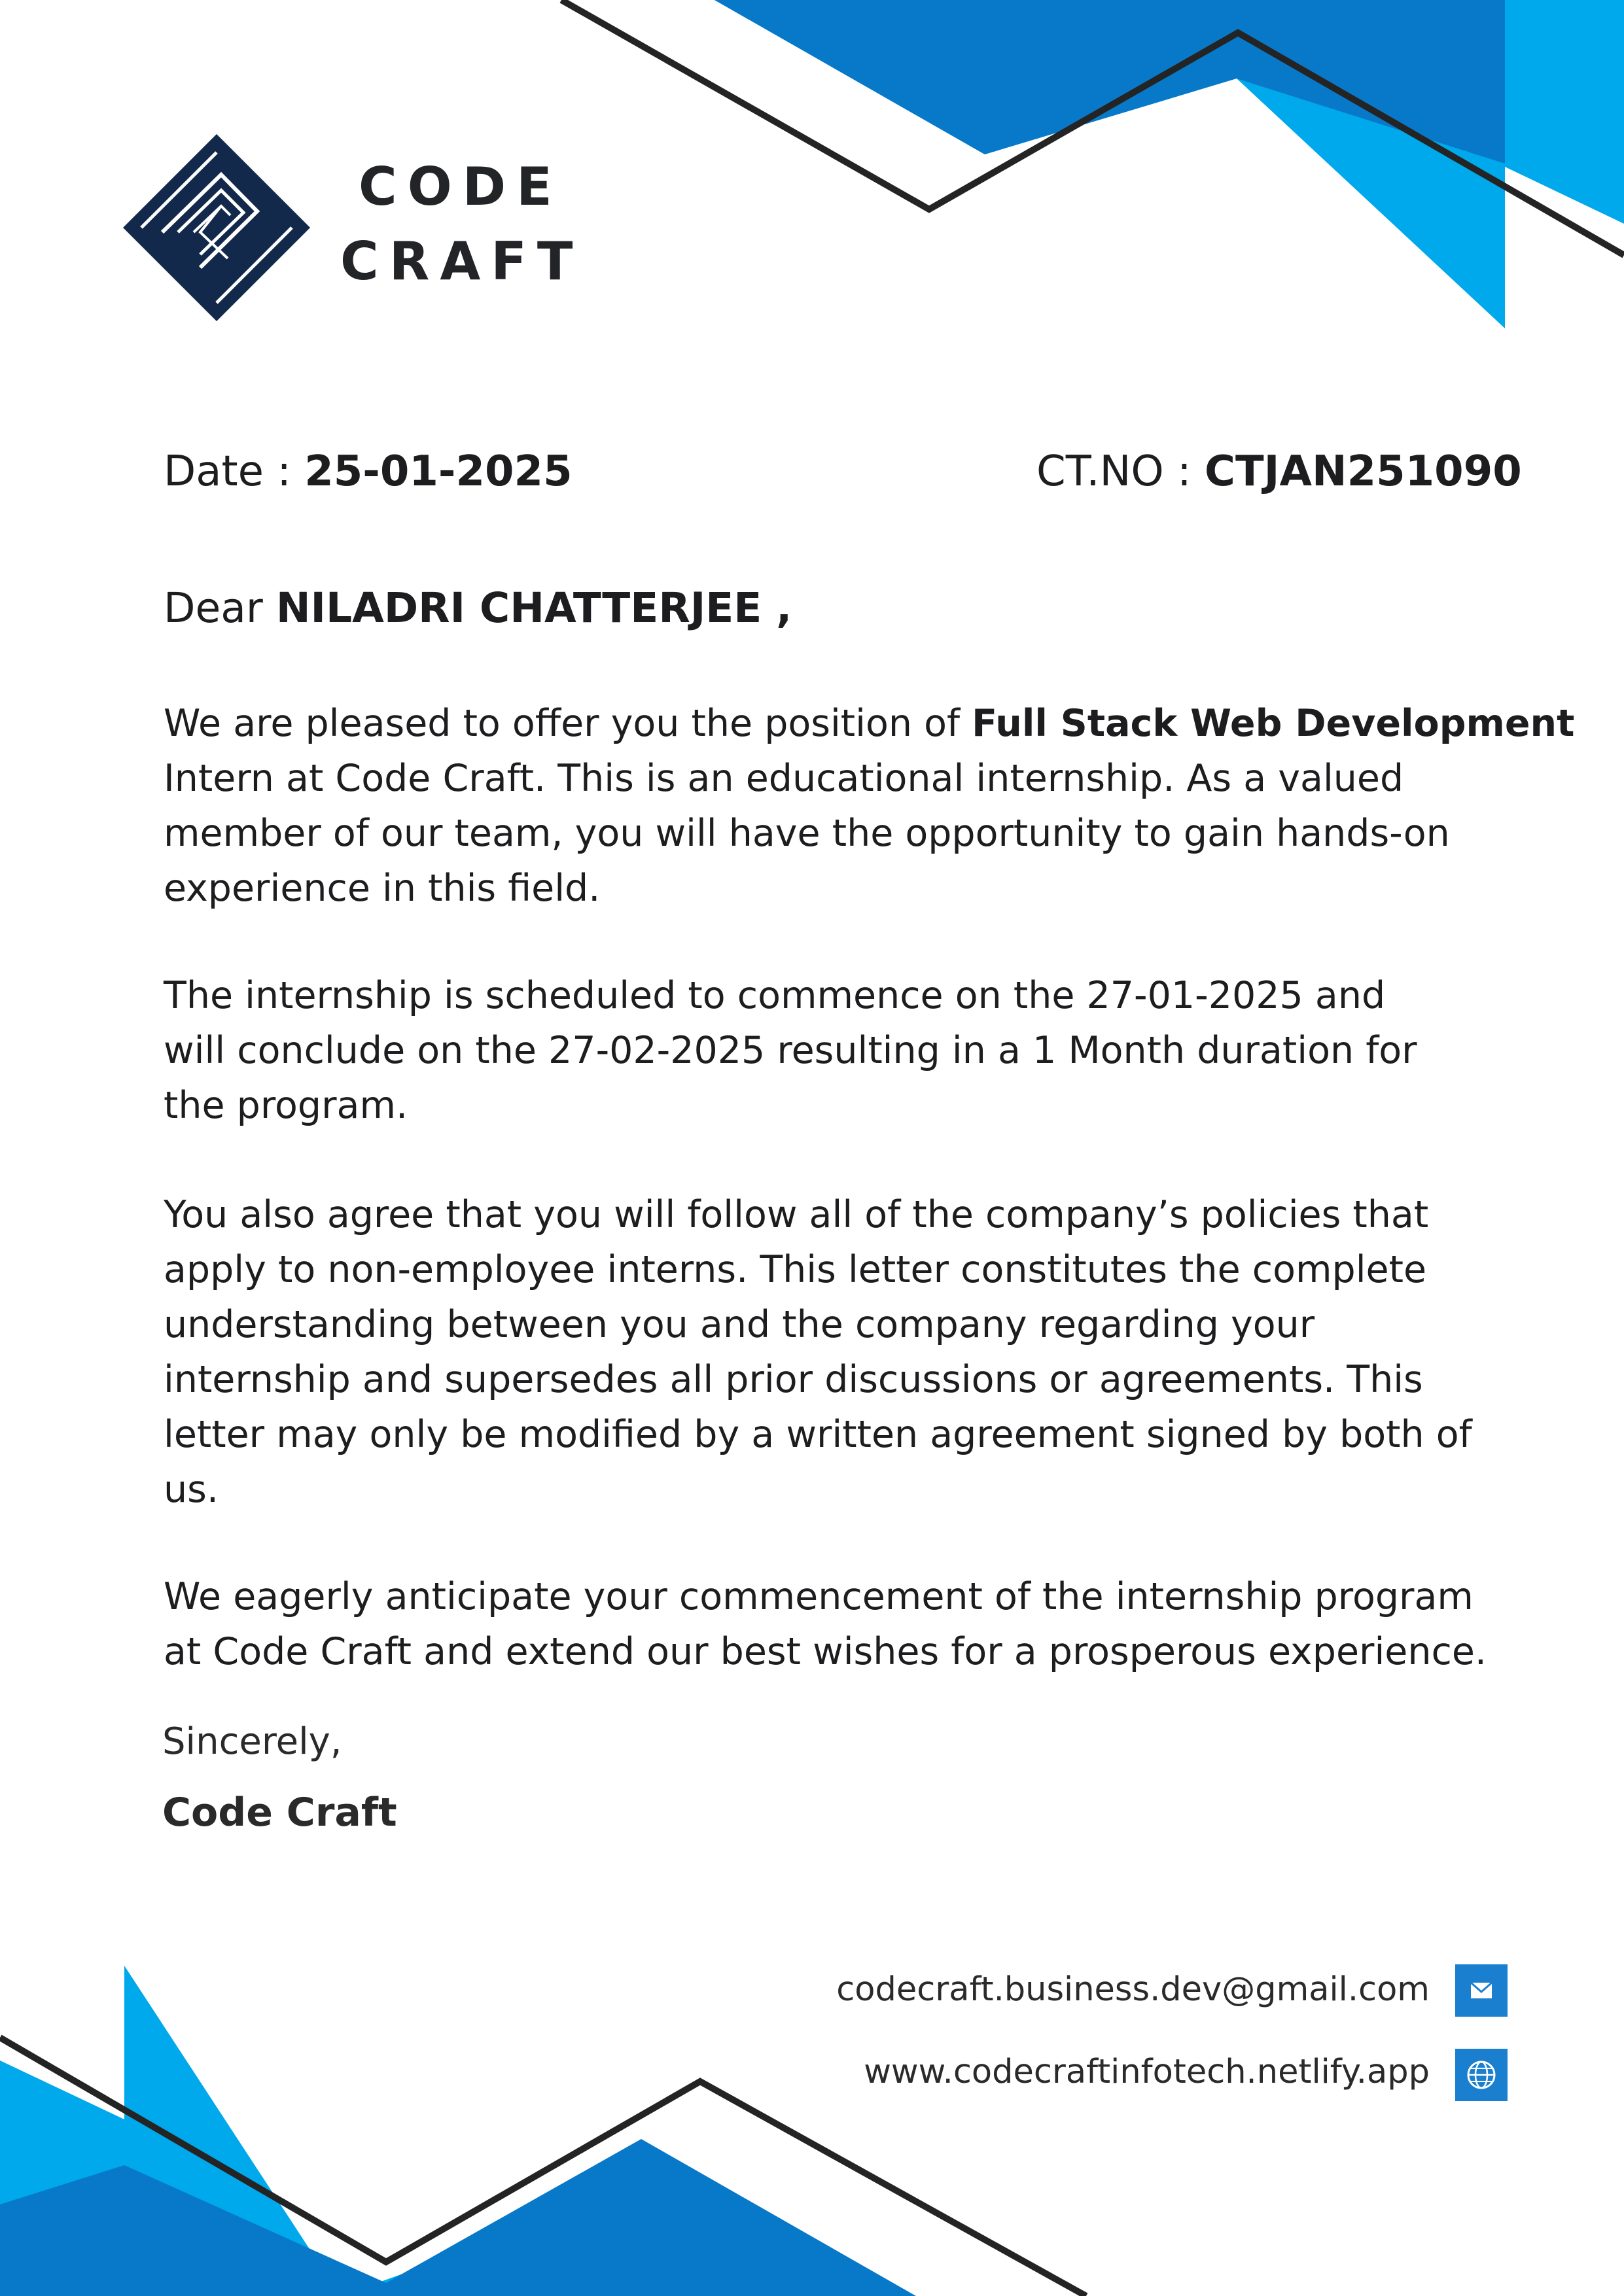  Describe the element at coordinates (286, 1105) in the screenshot. I see `paragraph-line: the program.` at that location.